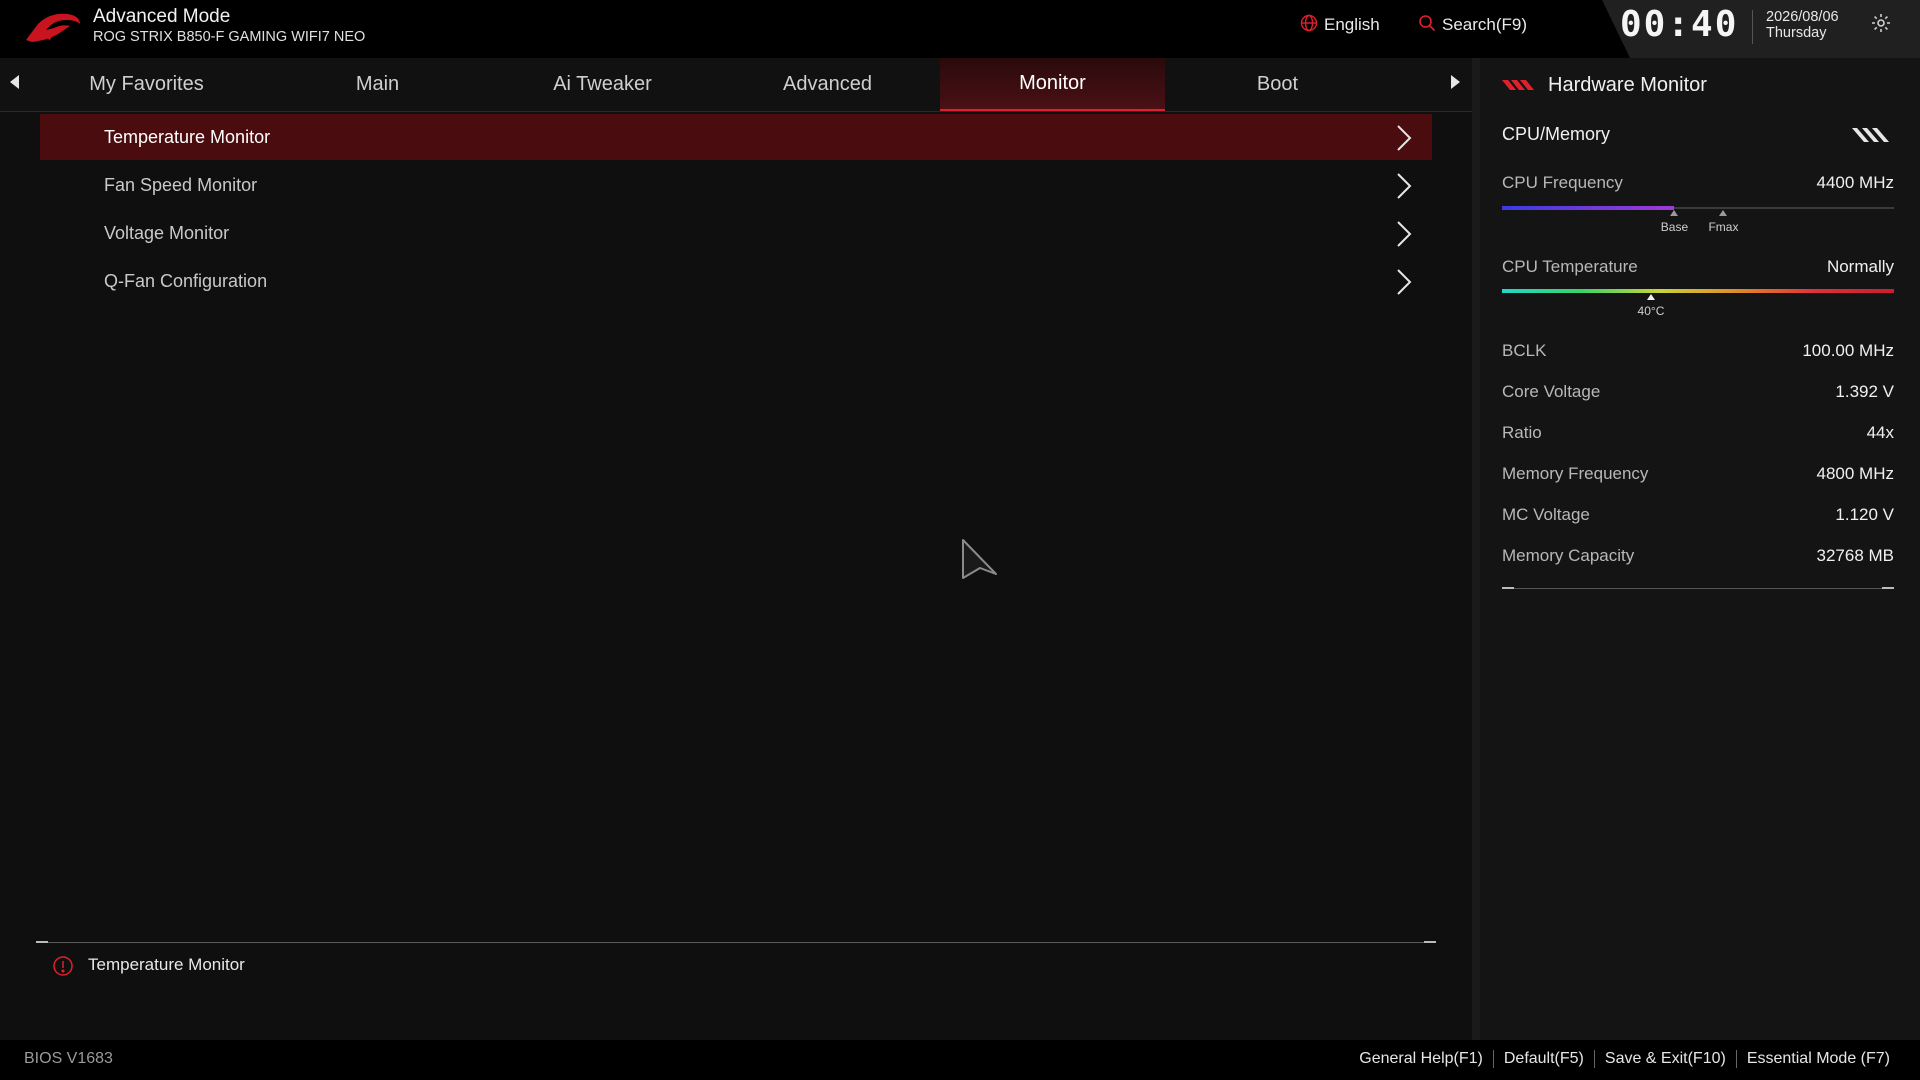 The width and height of the screenshot is (1920, 1080). Describe the element at coordinates (1796, 33) in the screenshot. I see `weekday-label: Thursday` at that location.